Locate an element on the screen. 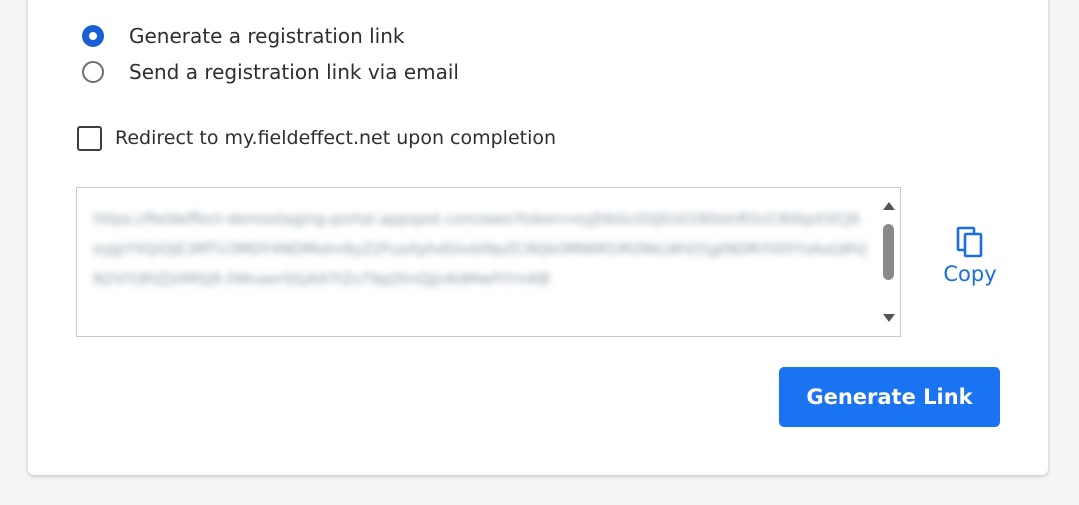  radio-label-generate-link: Generate a registration link is located at coordinates (267, 36).